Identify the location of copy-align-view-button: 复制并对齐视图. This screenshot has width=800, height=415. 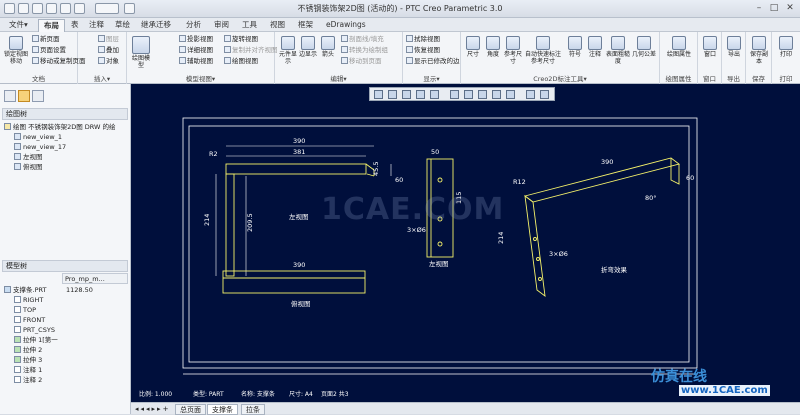
(251, 50).